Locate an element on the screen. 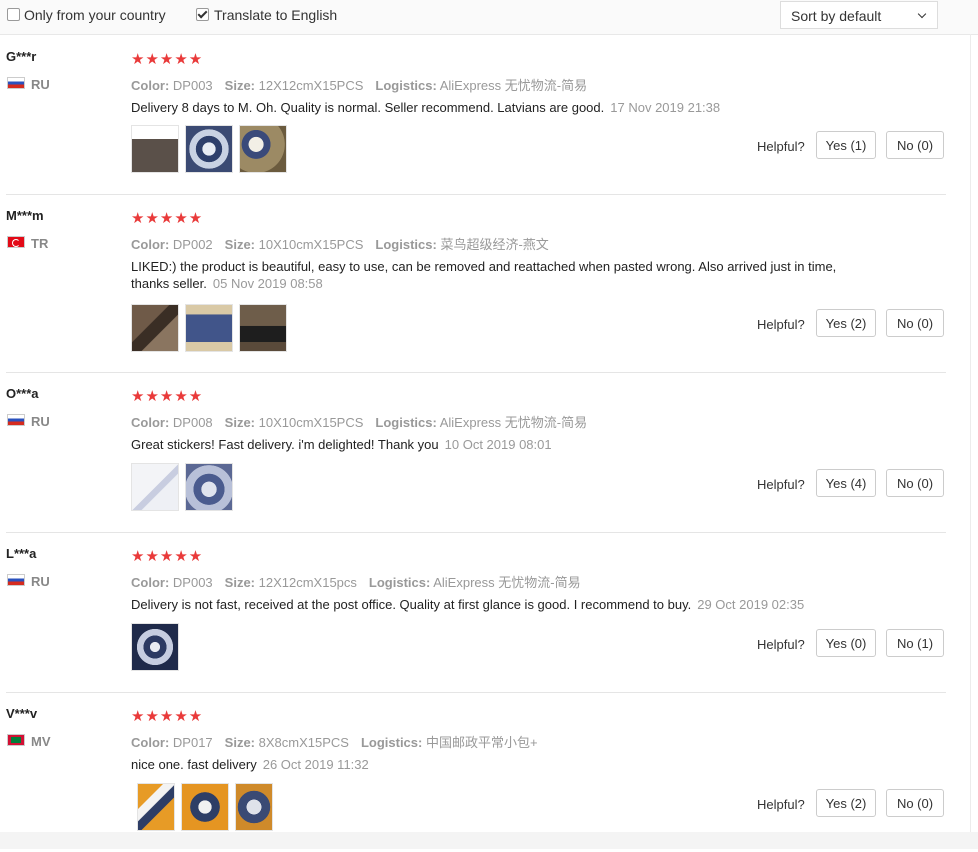 This screenshot has width=978, height=852. turkey-flag-icon is located at coordinates (16, 242).